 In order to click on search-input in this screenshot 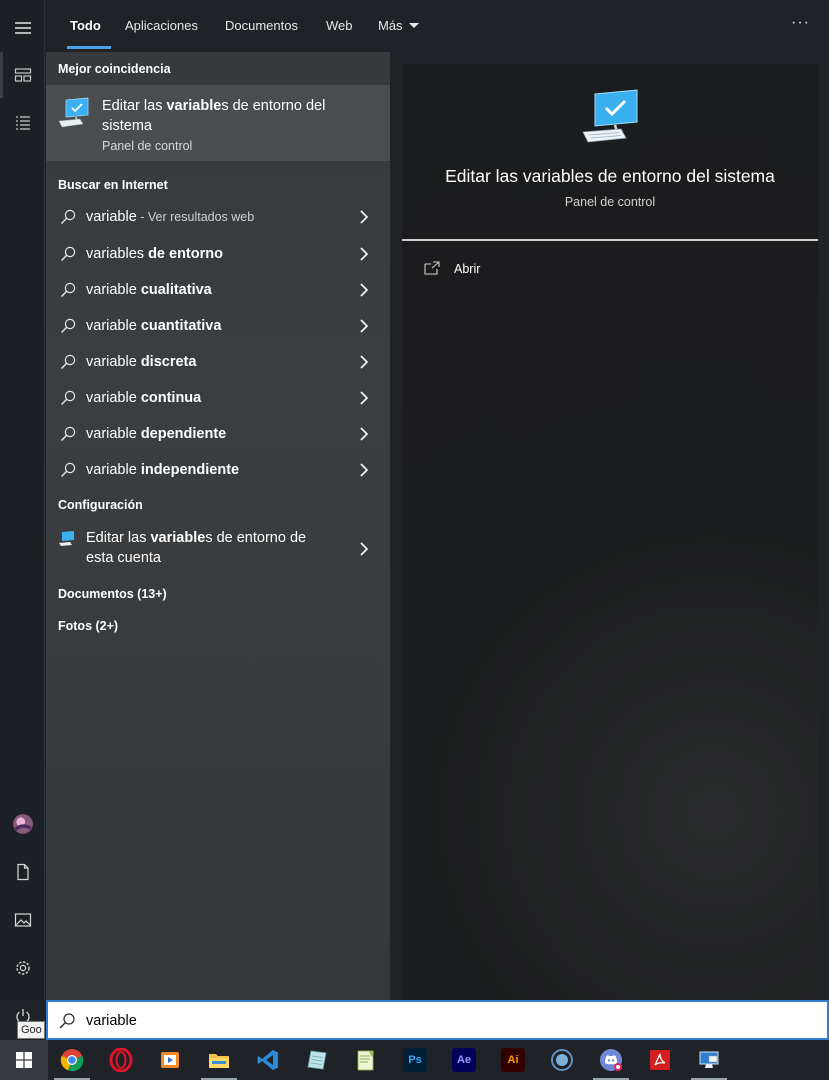, I will do `click(436, 1021)`.